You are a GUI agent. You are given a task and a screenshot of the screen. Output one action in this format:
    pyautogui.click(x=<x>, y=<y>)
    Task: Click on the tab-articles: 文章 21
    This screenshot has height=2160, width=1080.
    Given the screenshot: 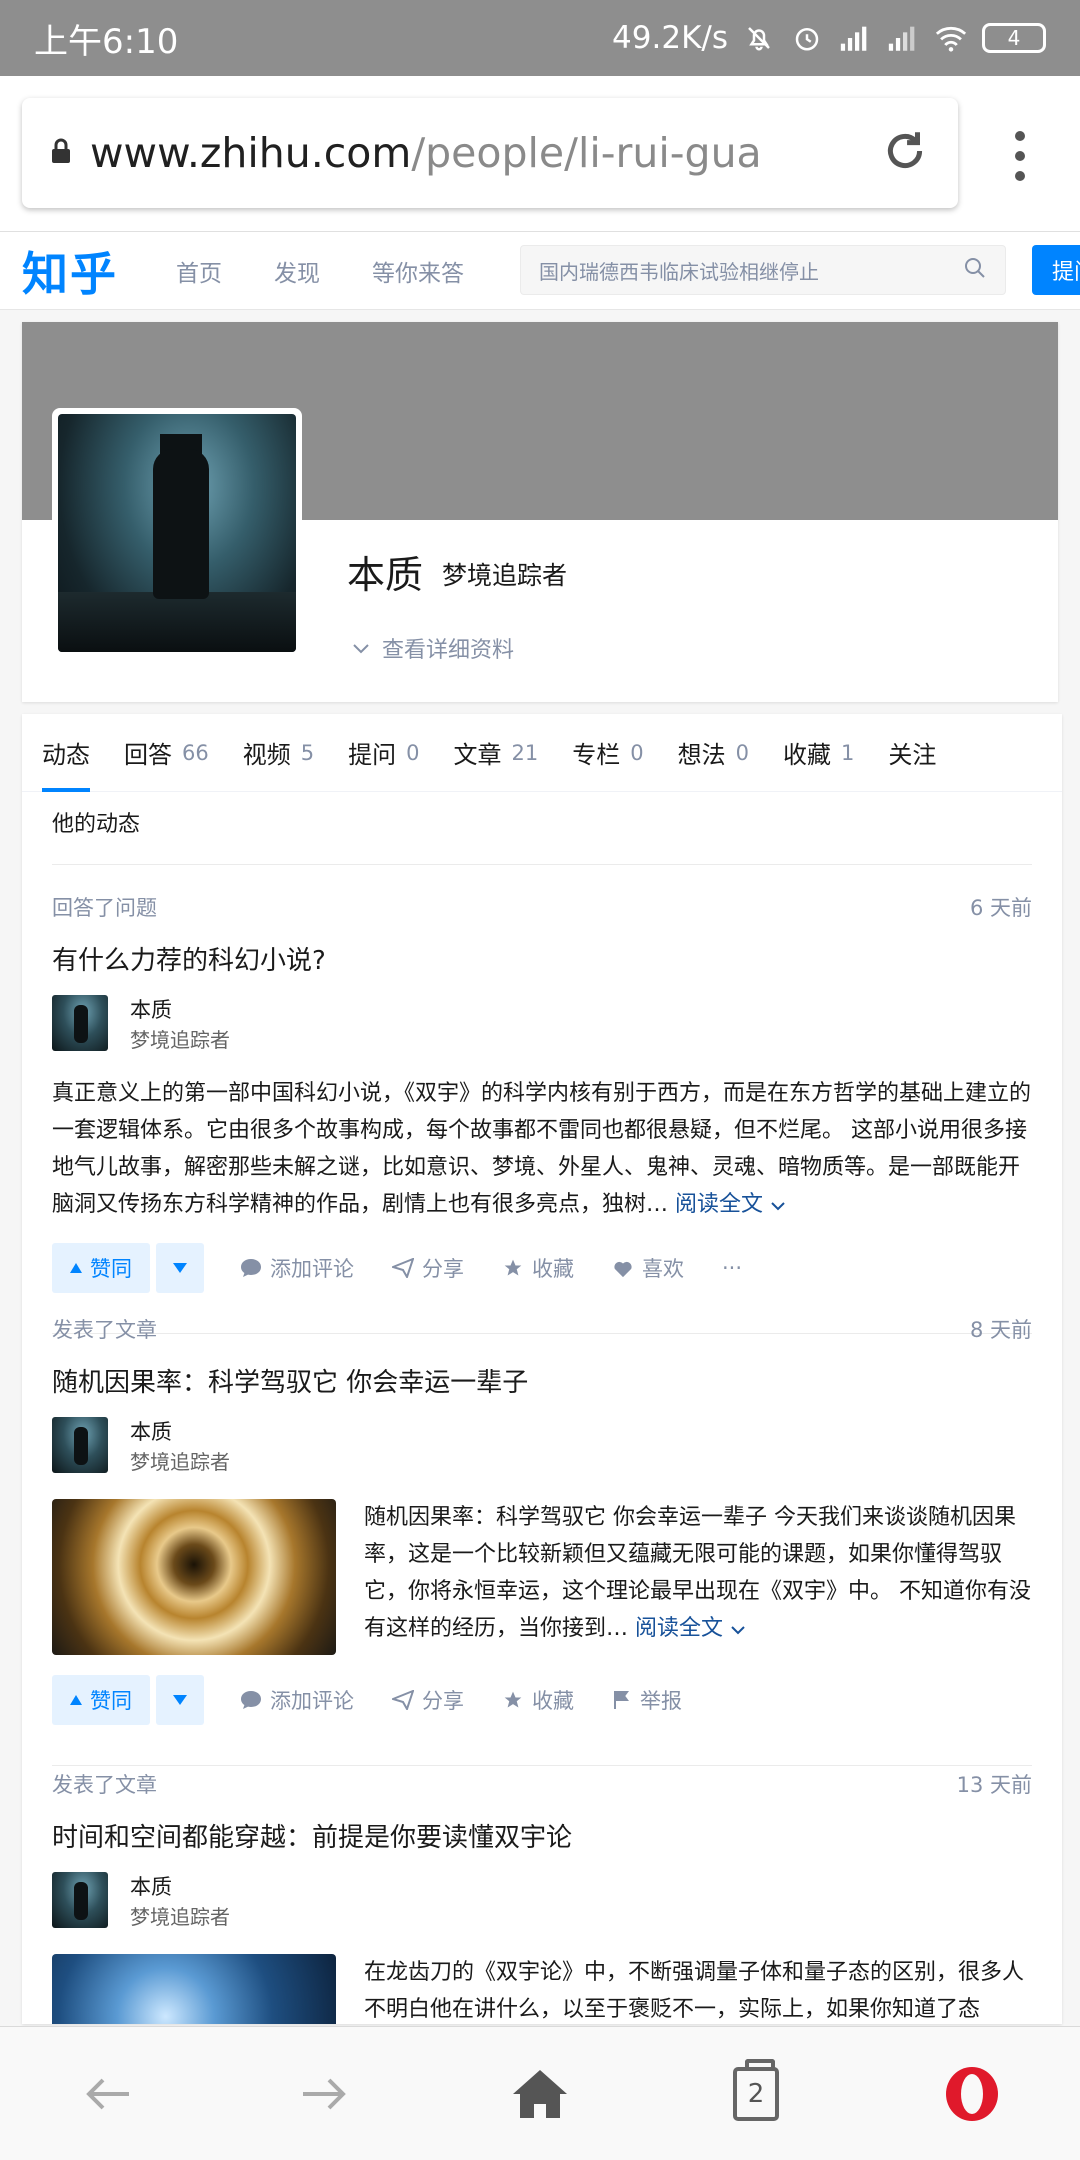 What is the action you would take?
    pyautogui.click(x=495, y=753)
    